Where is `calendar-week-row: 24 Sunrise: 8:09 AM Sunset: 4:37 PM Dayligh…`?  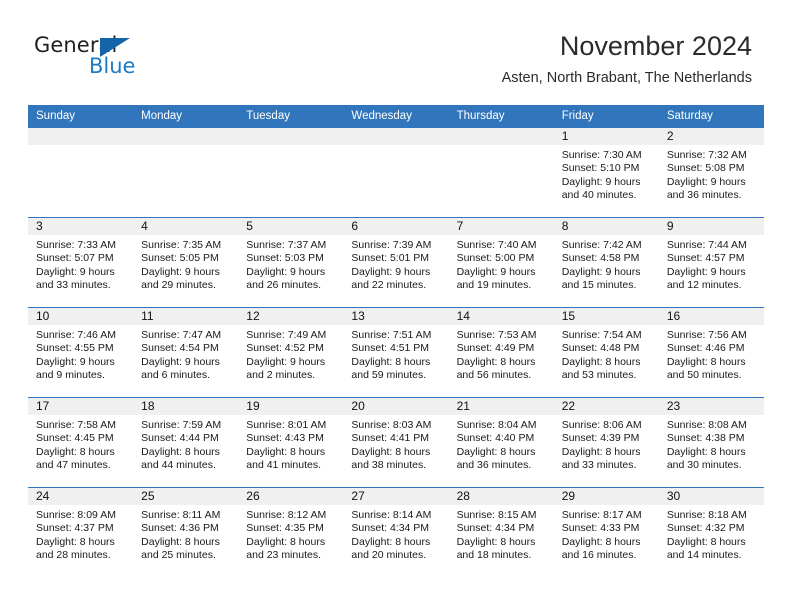 calendar-week-row: 24 Sunrise: 8:09 AM Sunset: 4:37 PM Dayligh… is located at coordinates (396, 532).